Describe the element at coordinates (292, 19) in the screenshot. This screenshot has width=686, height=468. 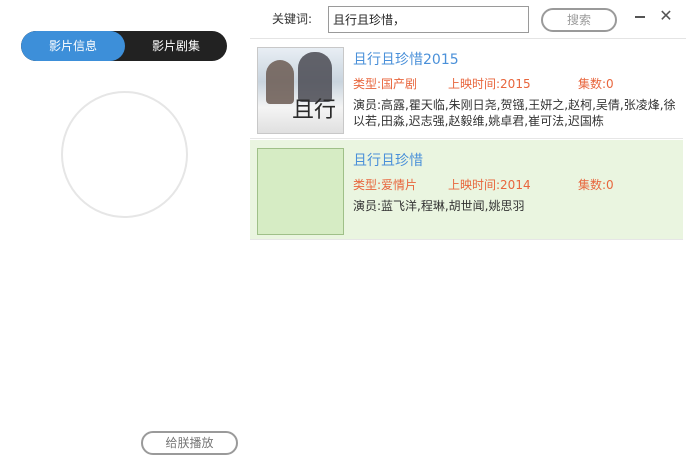
I see `keyword-label: 关键词:` at that location.